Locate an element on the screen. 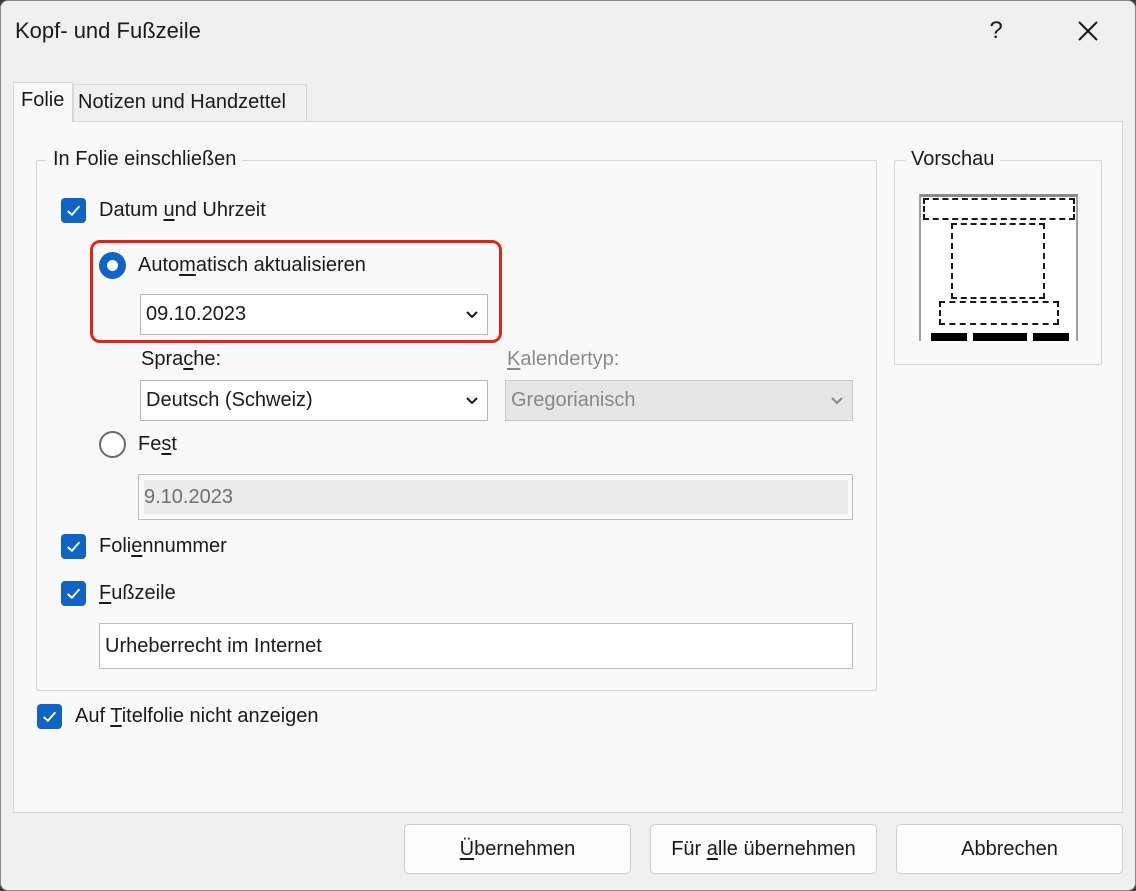  cancel-button: Abbrechen is located at coordinates (1009, 849).